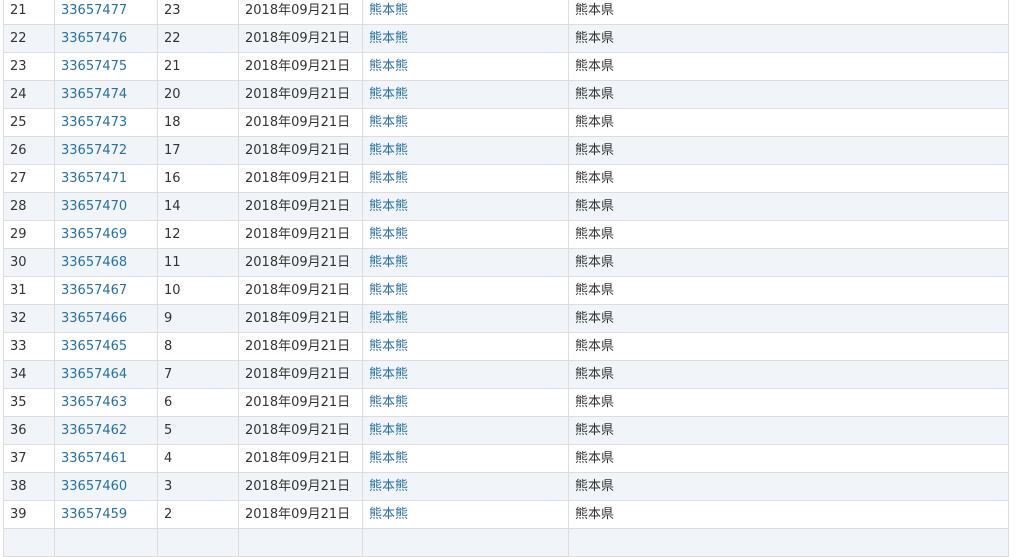  I want to click on row-index: 36, so click(18, 430).